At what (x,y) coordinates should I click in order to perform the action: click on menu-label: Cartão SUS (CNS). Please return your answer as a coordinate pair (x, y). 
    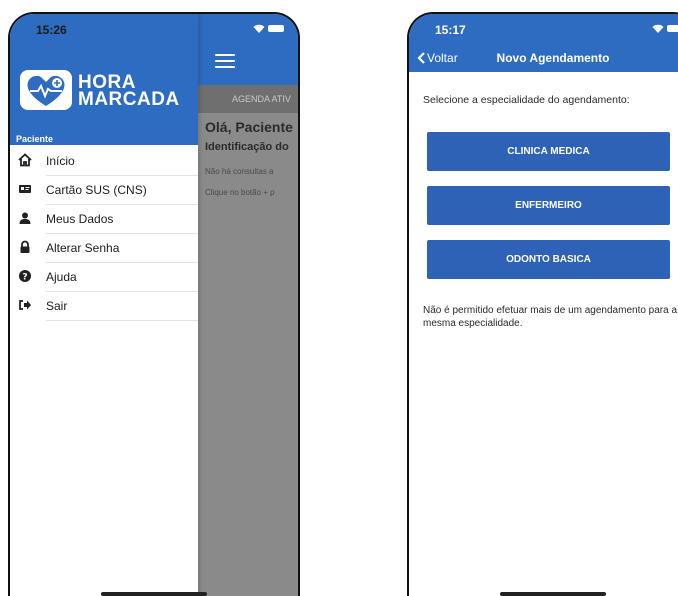
    Looking at the image, I should click on (96, 190).